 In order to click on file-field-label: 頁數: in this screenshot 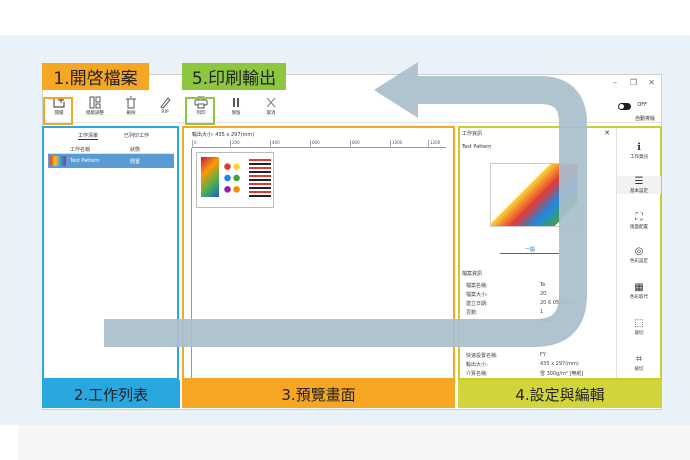, I will do `click(472, 313)`.